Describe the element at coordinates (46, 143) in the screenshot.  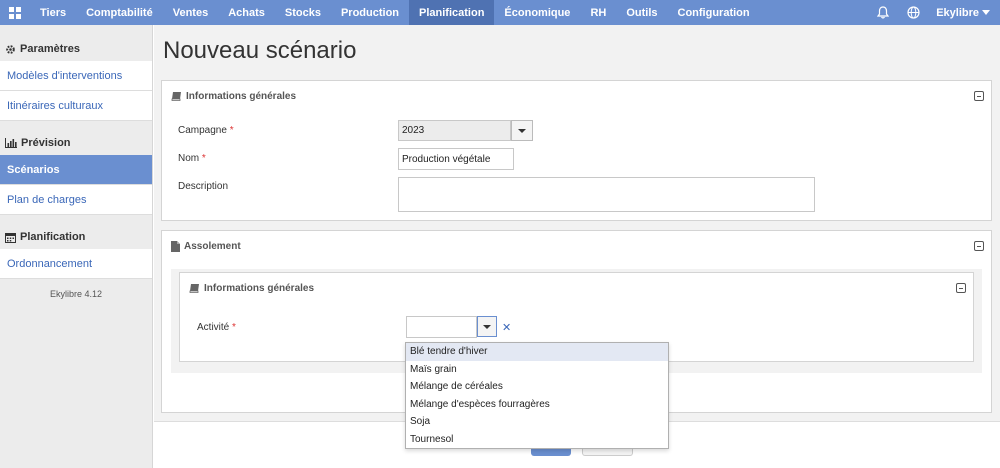
I see `sidebar-section-title: Prévision` at that location.